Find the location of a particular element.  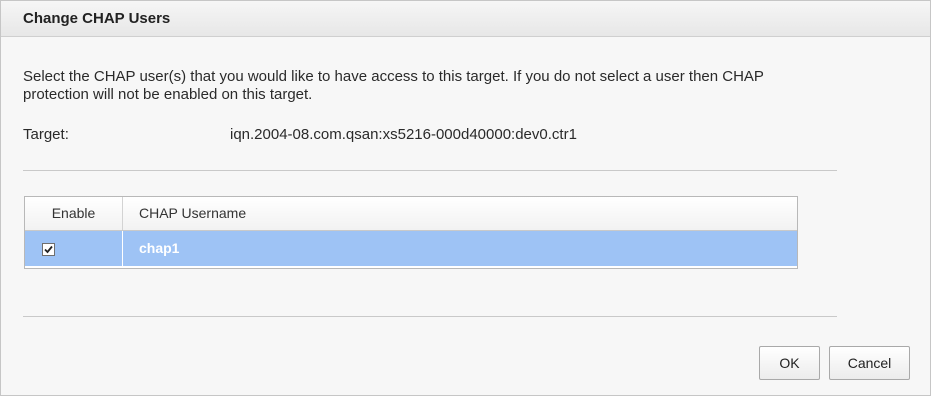

dialog-title: Change CHAP Users is located at coordinates (97, 18).